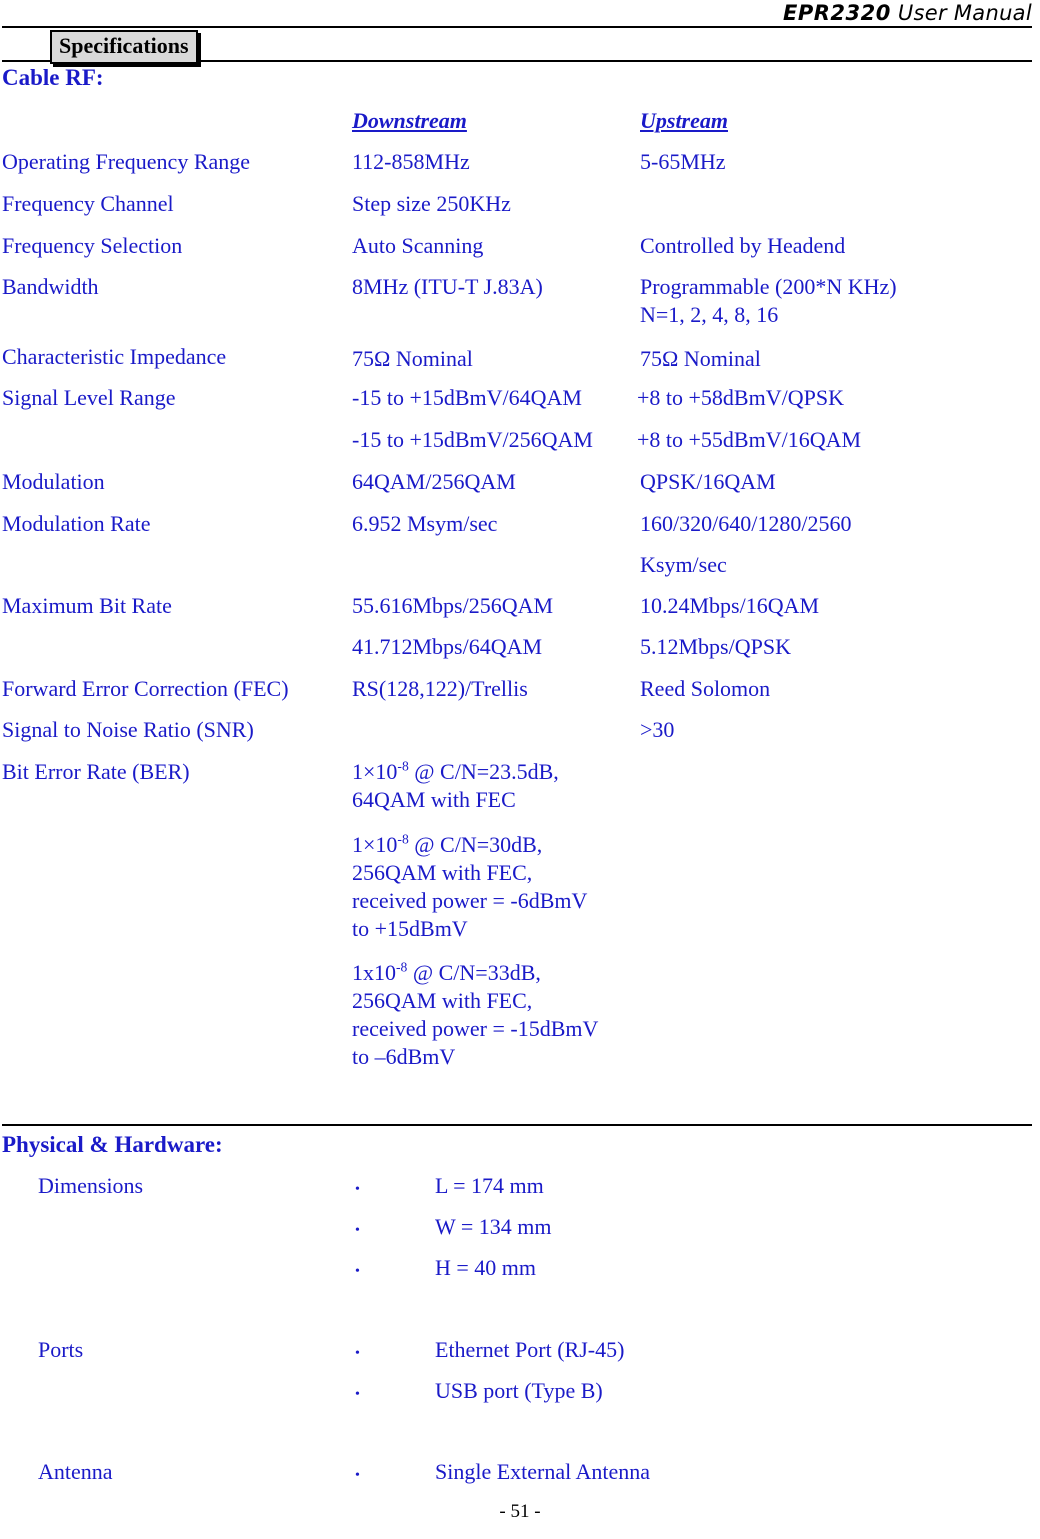 This screenshot has height=1539, width=1040. What do you see at coordinates (743, 245) in the screenshot?
I see `spec-upstream: Controlled by Headend` at bounding box center [743, 245].